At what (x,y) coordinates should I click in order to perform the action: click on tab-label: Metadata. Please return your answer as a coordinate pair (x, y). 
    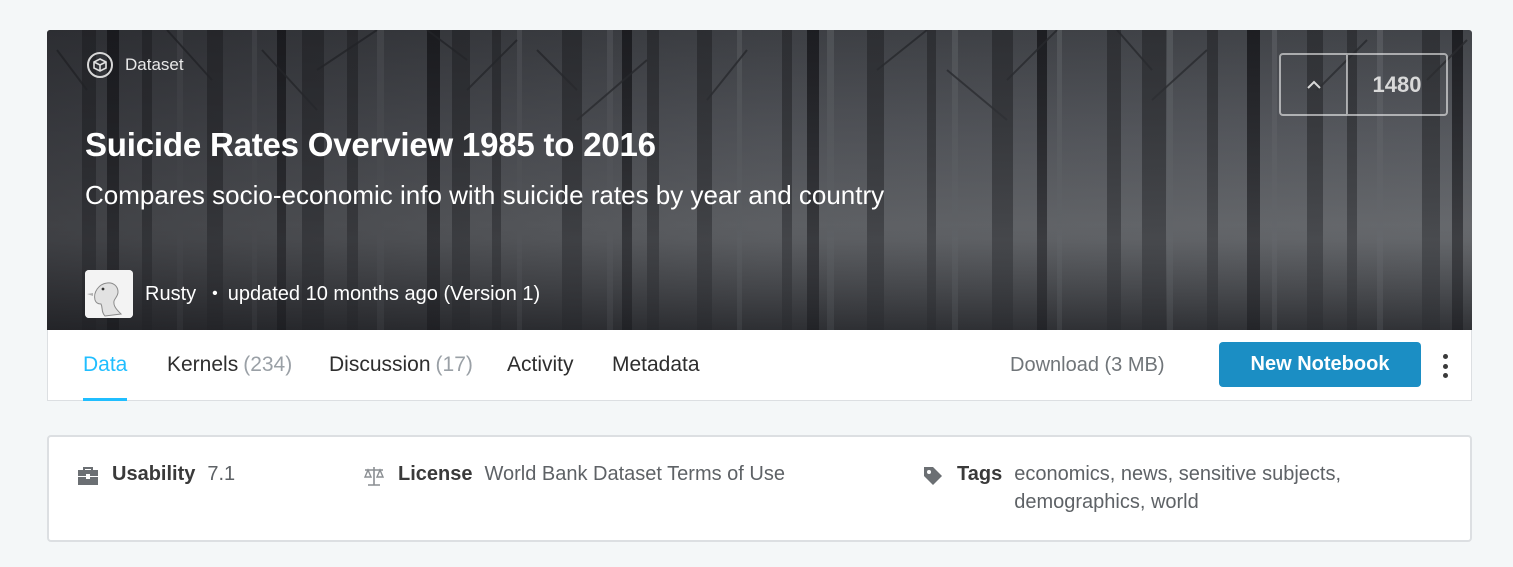
    Looking at the image, I should click on (656, 364).